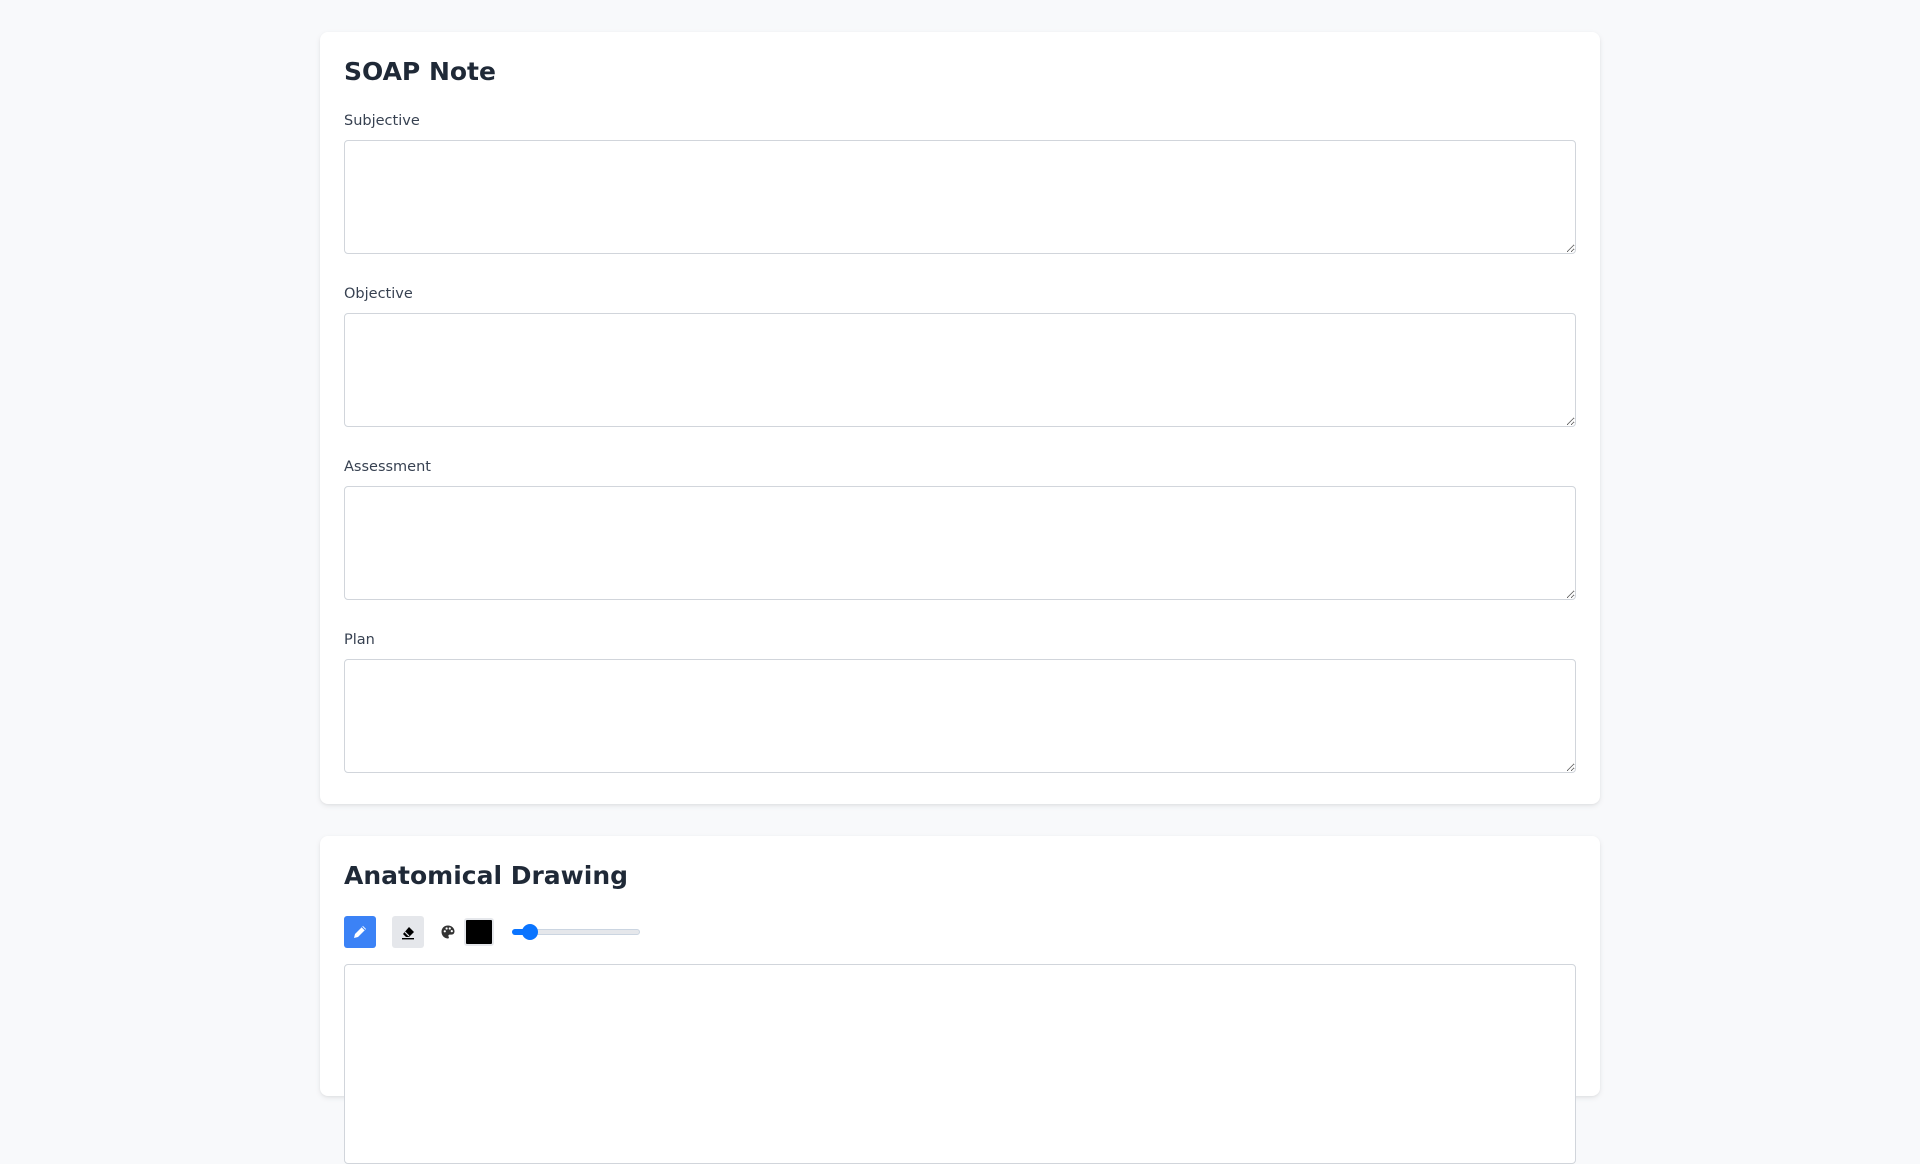  I want to click on eraser-tool-button, so click(408, 932).